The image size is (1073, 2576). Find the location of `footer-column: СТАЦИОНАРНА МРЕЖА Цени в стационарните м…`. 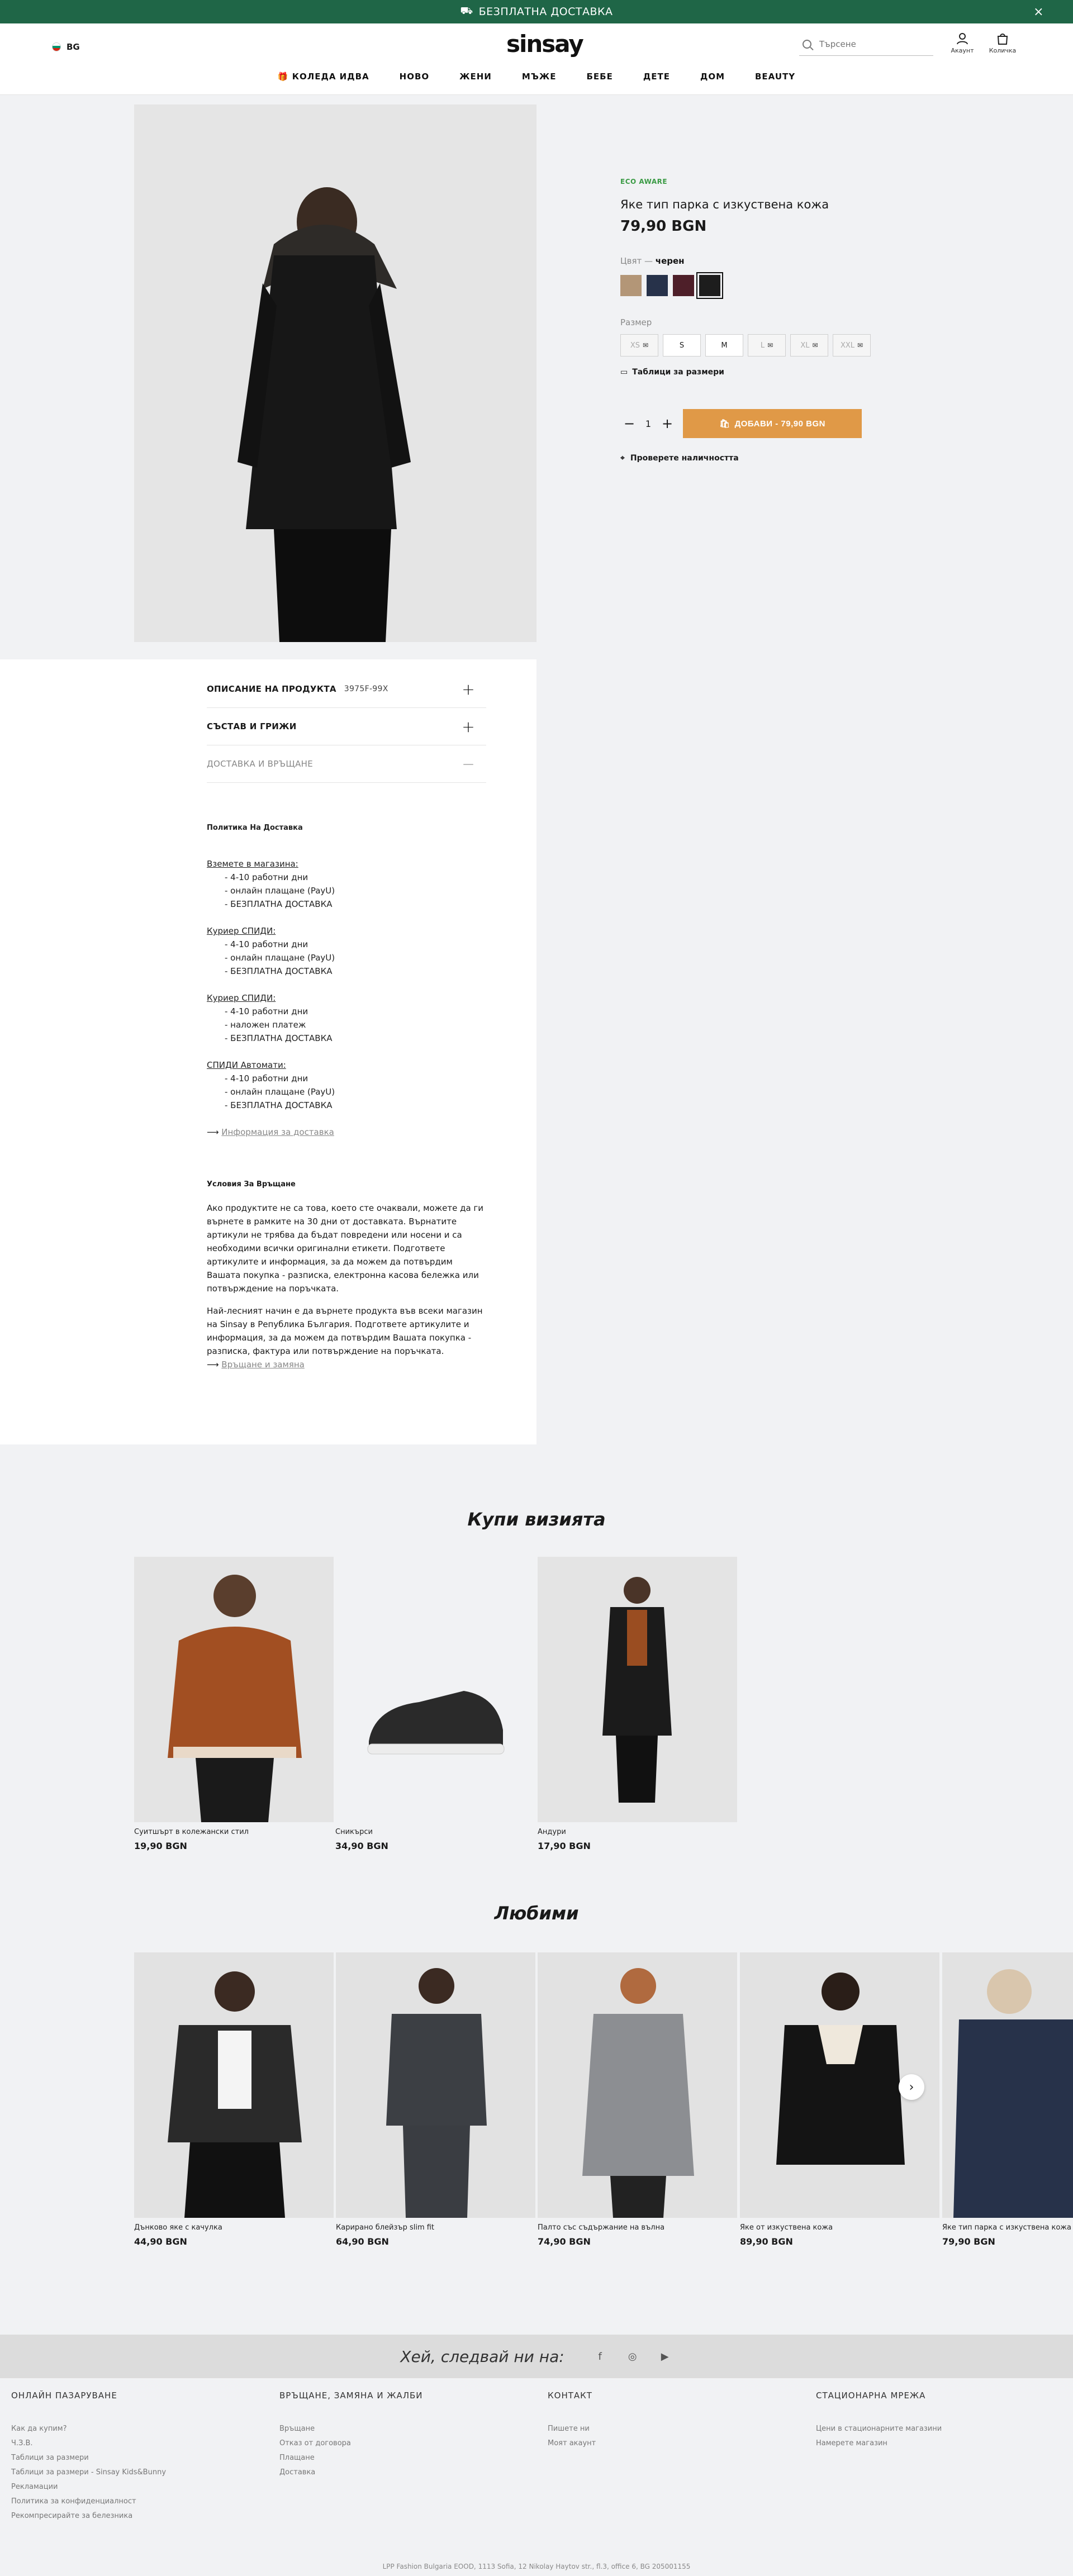

footer-column: СТАЦИОНАРНА МРЕЖА Цени в стационарните м… is located at coordinates (927, 2421).